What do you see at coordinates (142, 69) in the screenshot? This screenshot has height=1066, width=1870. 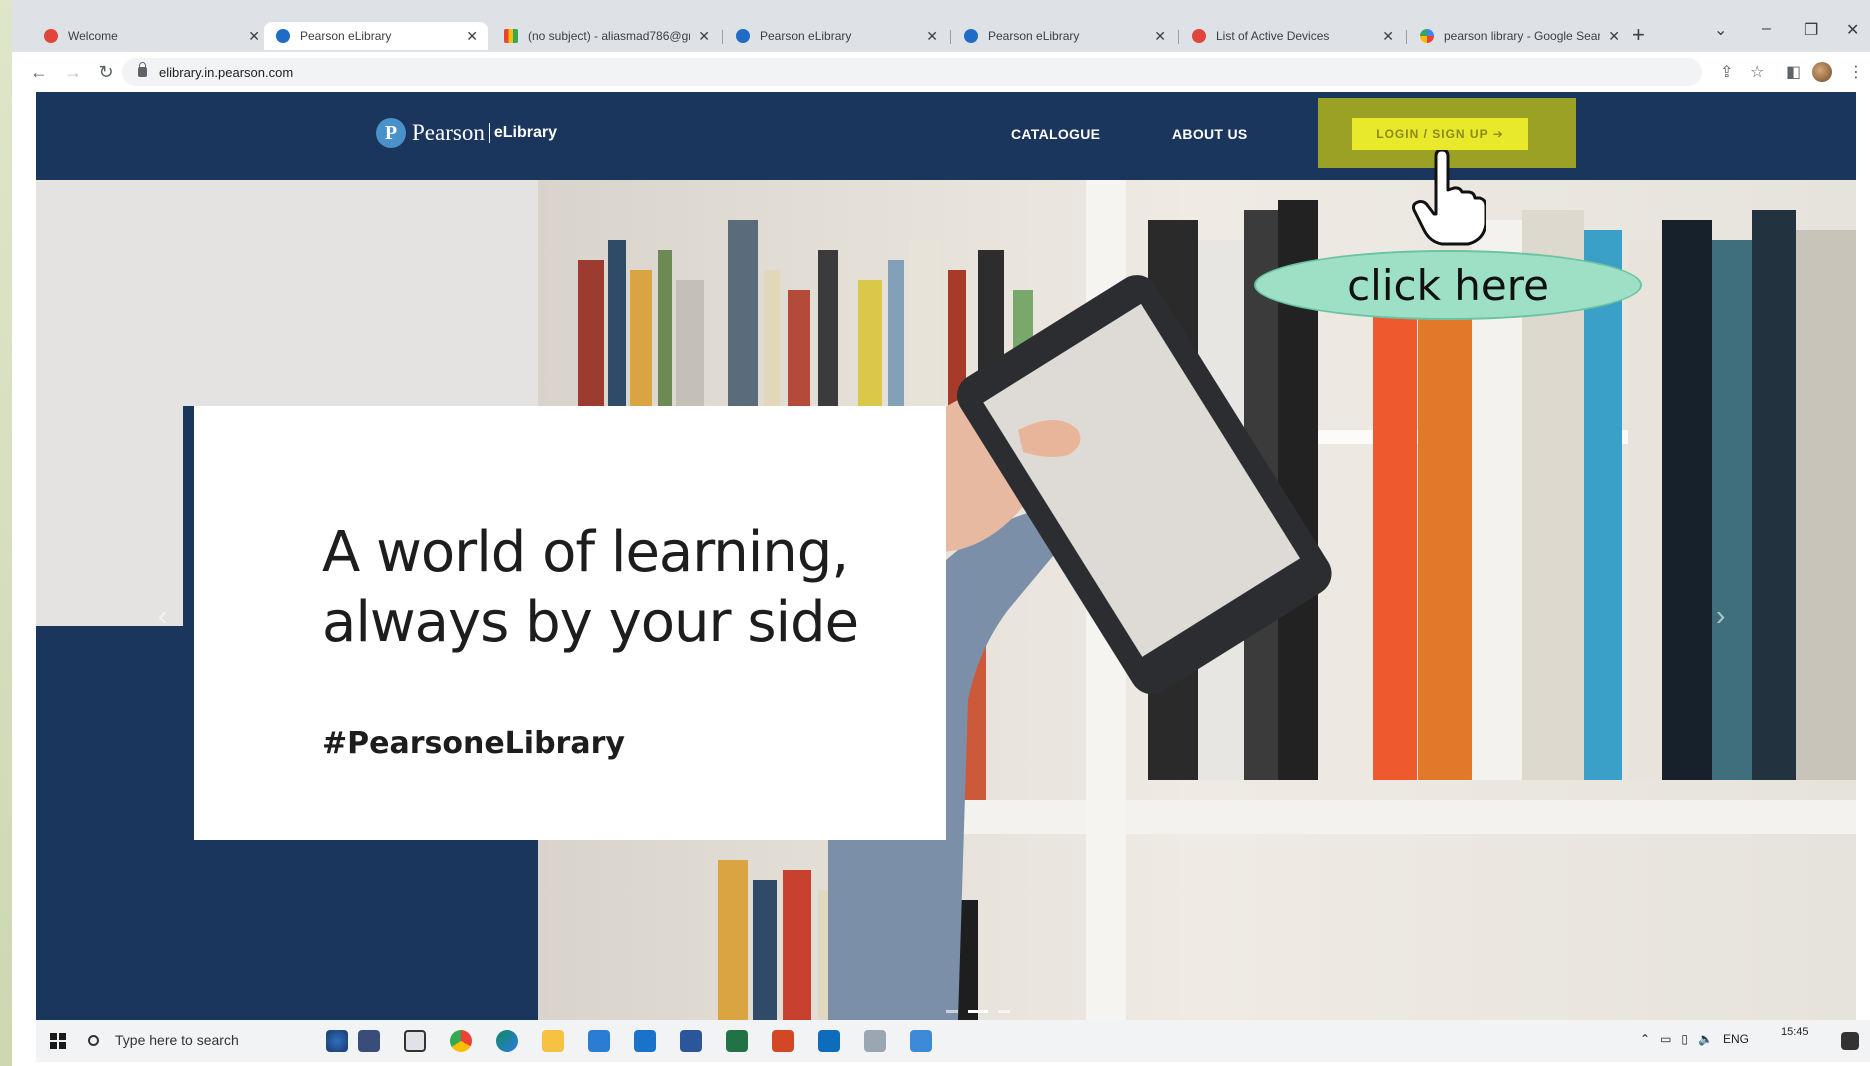 I see `lock-icon` at bounding box center [142, 69].